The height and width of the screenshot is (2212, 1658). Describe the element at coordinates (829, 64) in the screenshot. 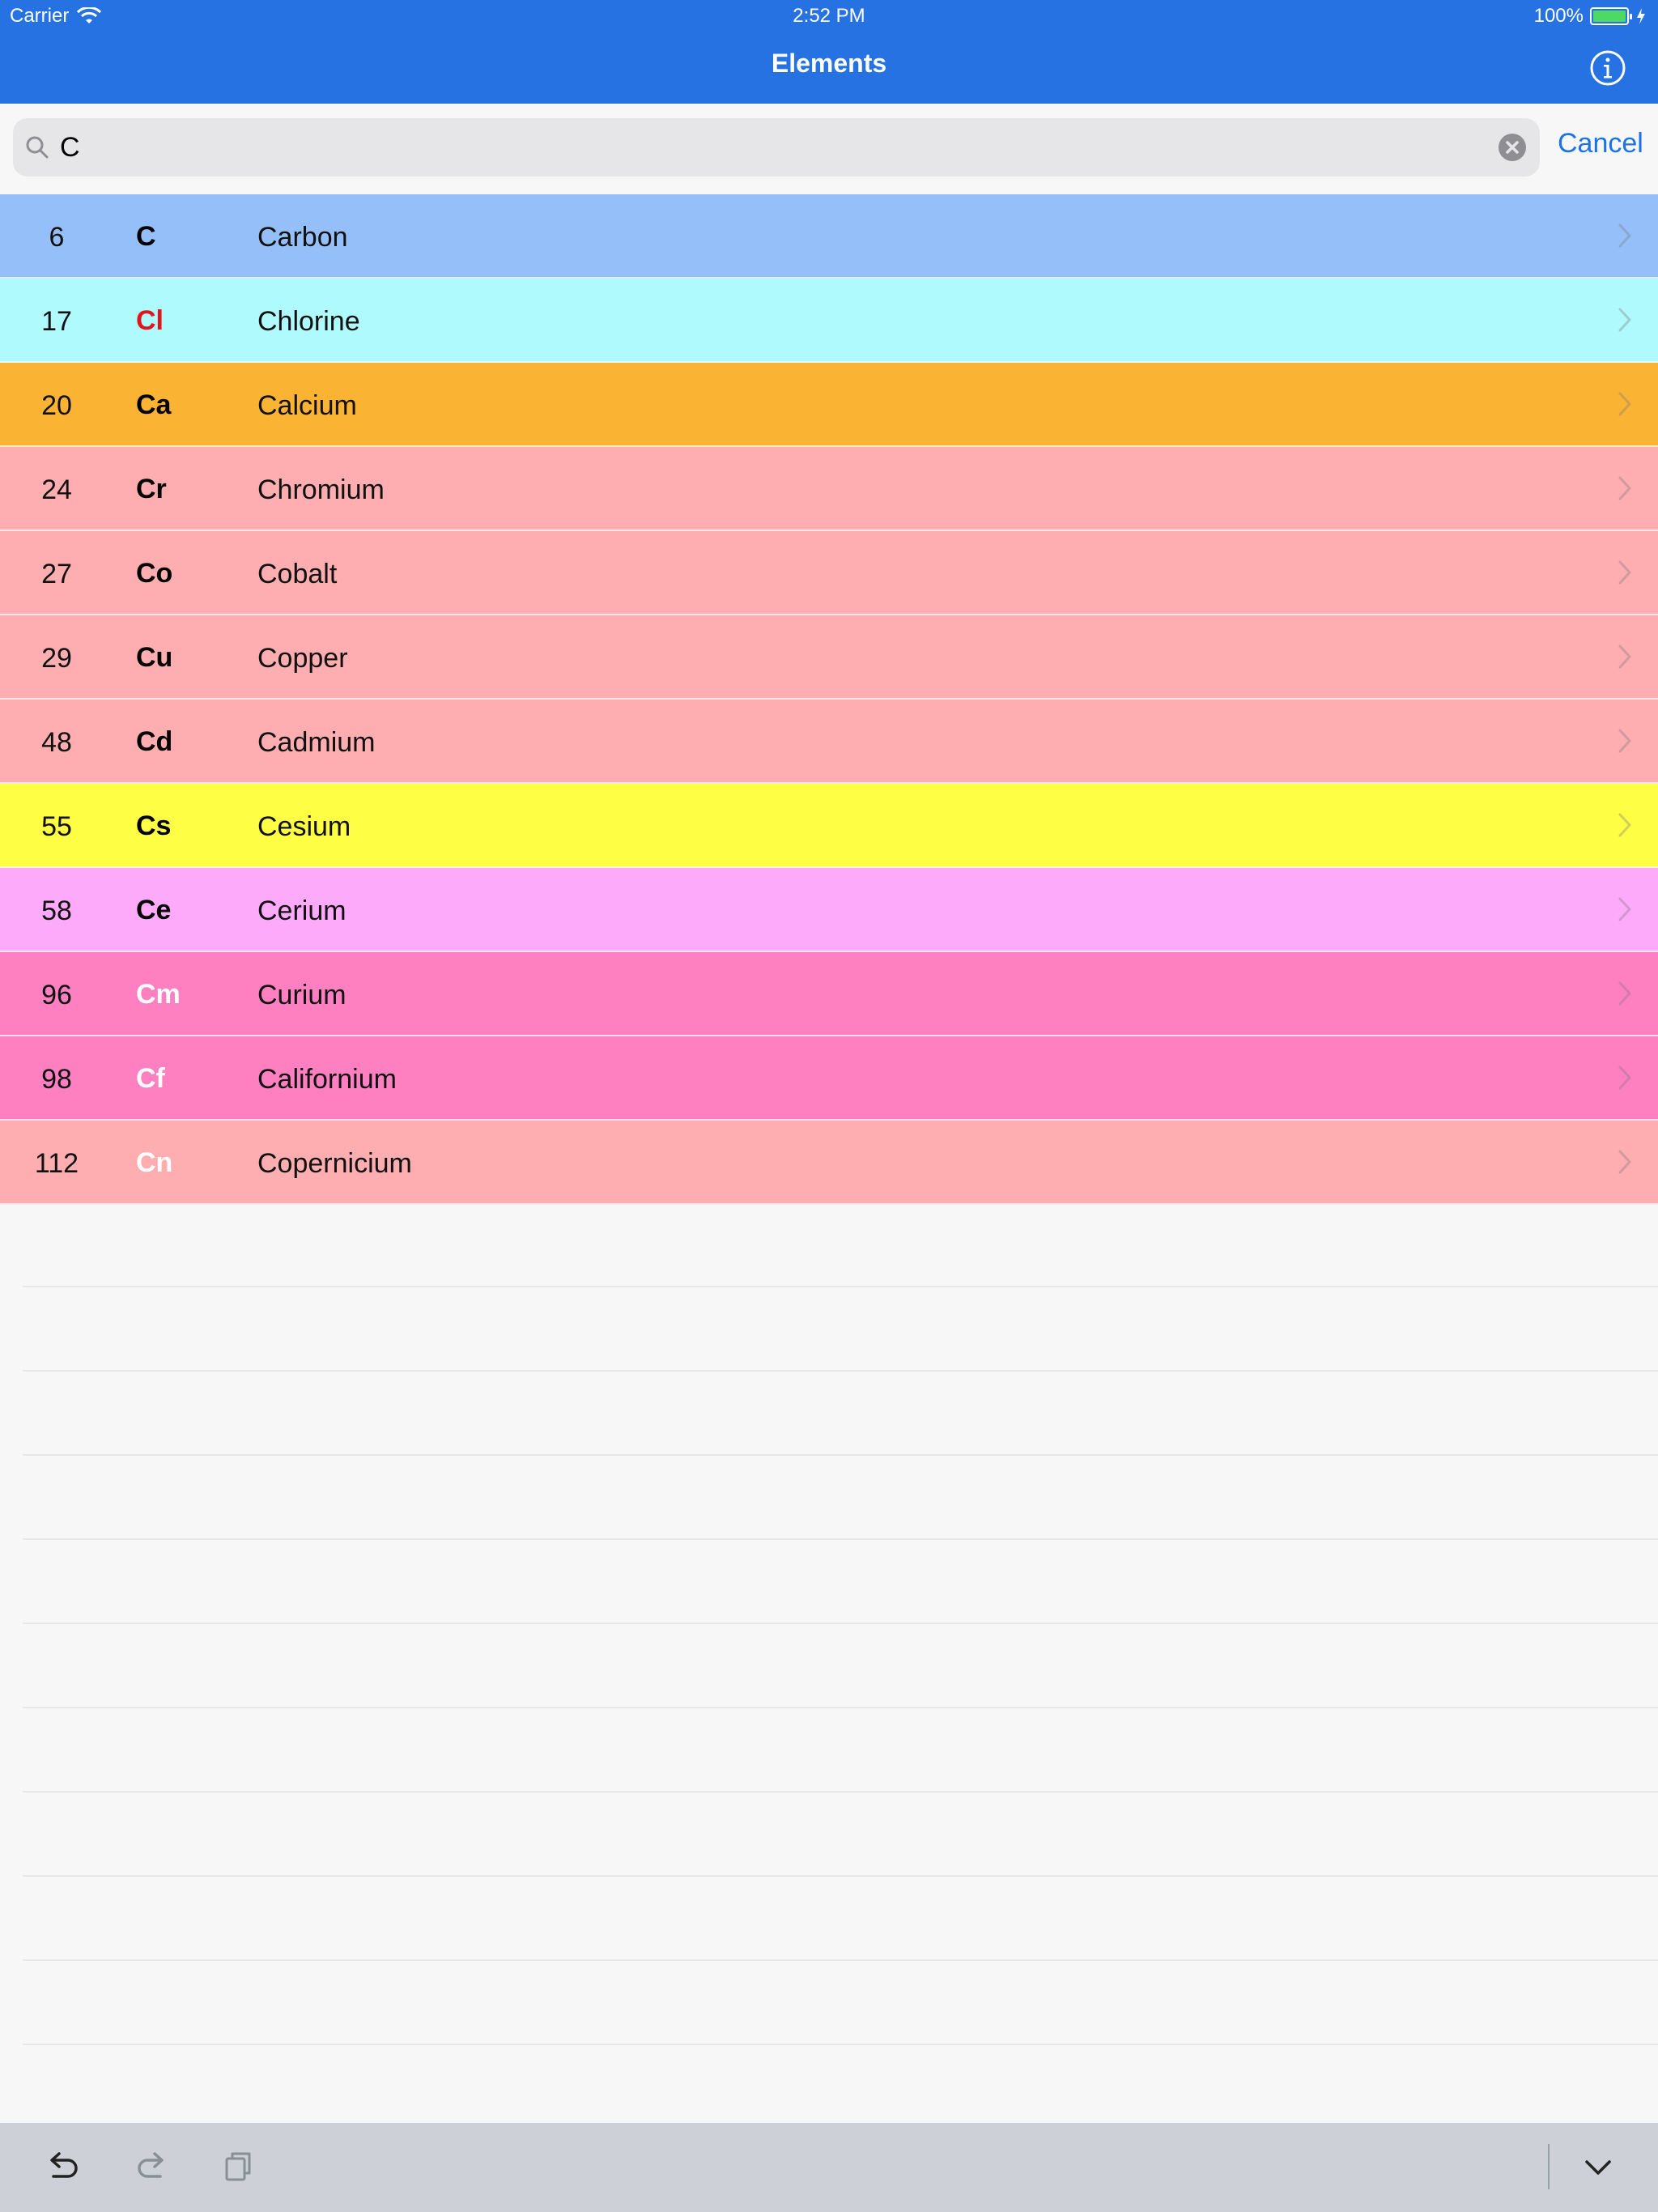

I see `page-title: Elements` at that location.